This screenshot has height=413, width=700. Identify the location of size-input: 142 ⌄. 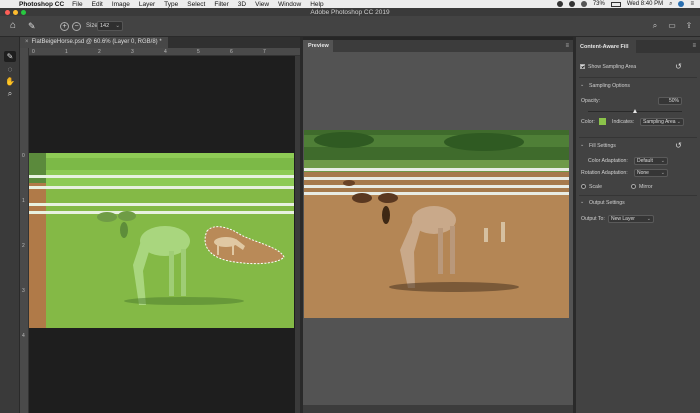
(110, 26).